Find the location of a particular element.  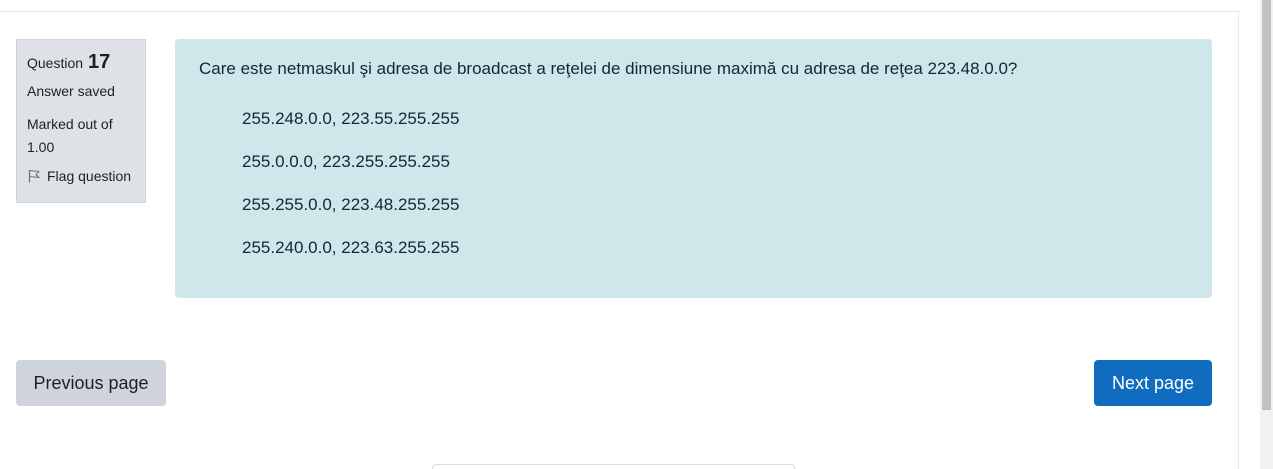

question-label: Question is located at coordinates (55, 63).